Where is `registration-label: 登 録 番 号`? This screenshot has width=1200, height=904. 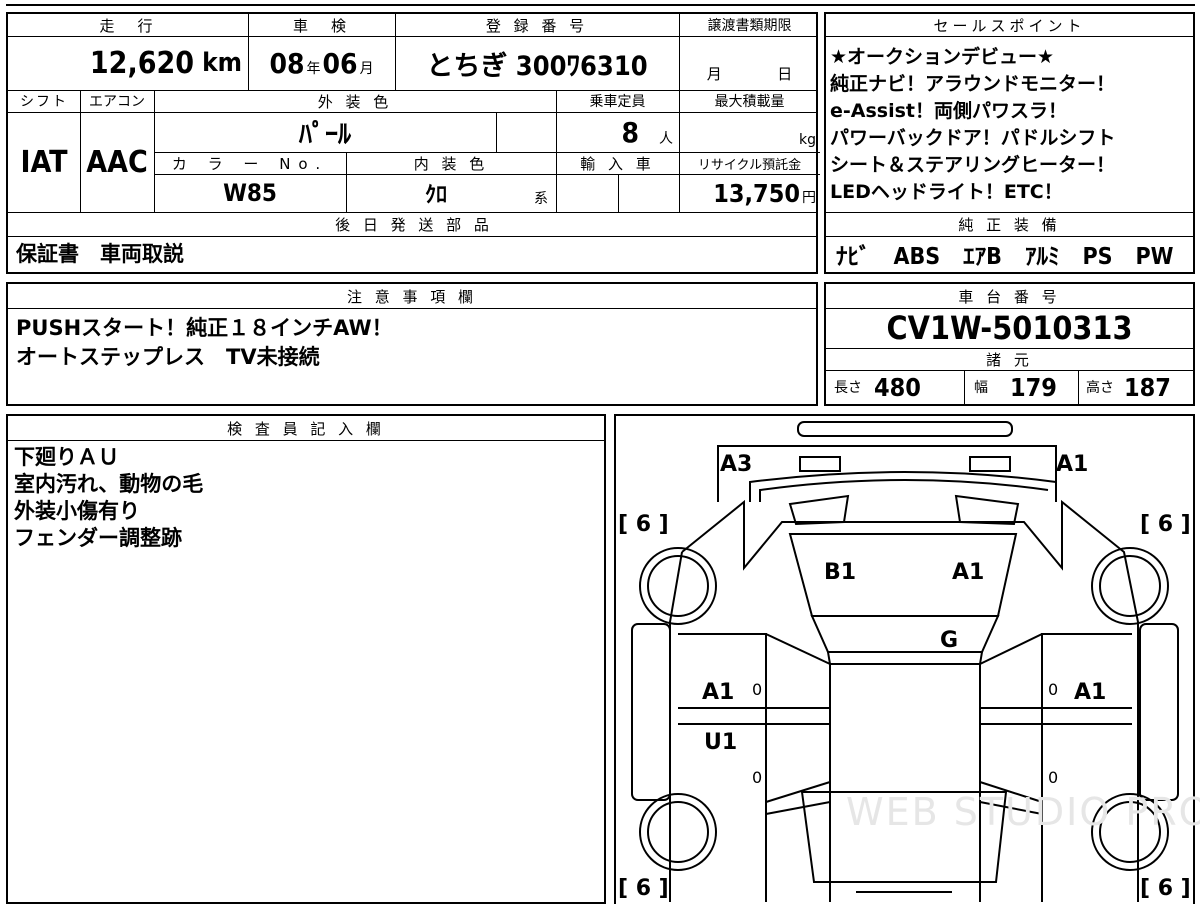 registration-label: 登 録 番 号 is located at coordinates (537, 25).